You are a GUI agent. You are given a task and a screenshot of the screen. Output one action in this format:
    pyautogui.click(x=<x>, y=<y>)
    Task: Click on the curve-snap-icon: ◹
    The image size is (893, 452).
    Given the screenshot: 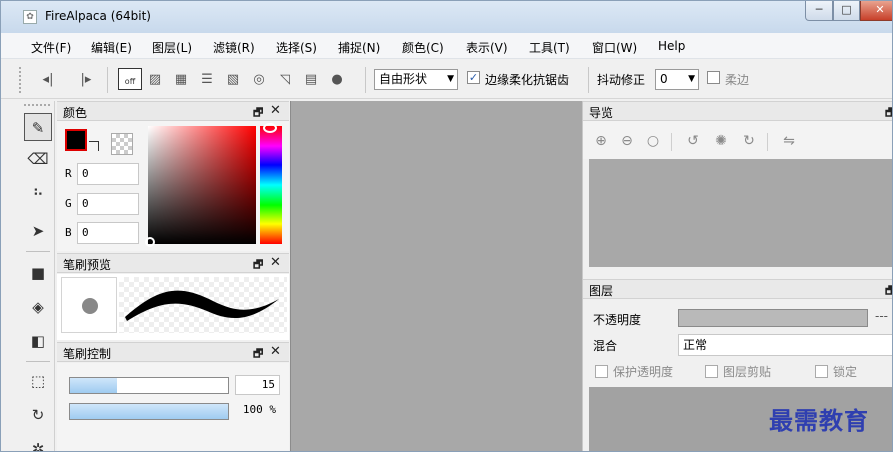 What is the action you would take?
    pyautogui.click(x=285, y=80)
    